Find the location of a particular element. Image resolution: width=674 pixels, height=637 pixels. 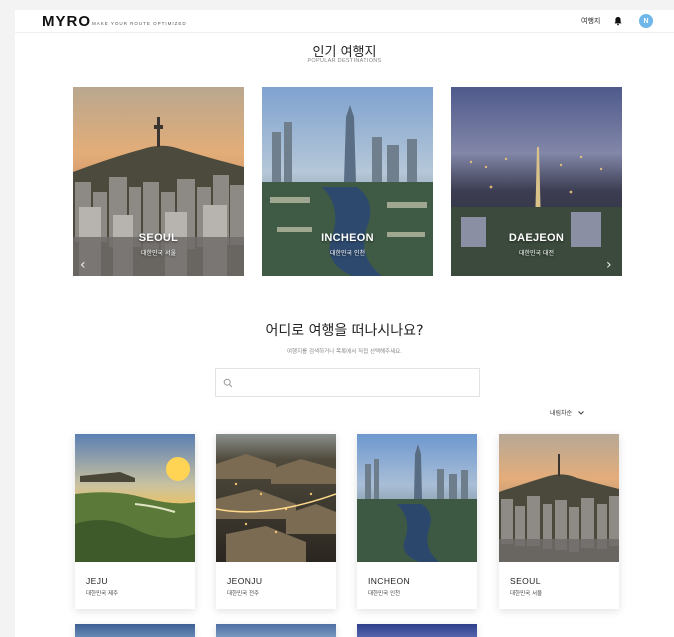

jeju-photo is located at coordinates (135, 498).